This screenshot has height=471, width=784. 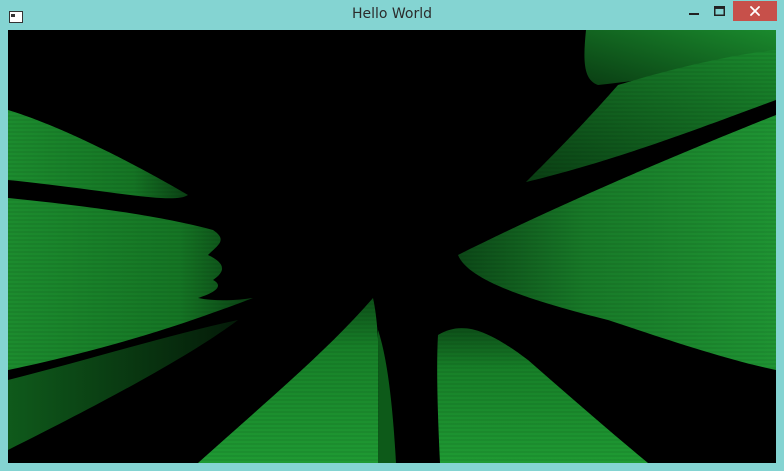 I want to click on maximize-icon, so click(x=719, y=11).